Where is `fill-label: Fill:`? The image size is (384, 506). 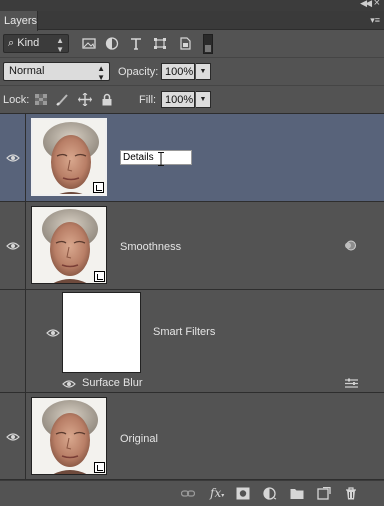 fill-label: Fill: is located at coordinates (148, 100).